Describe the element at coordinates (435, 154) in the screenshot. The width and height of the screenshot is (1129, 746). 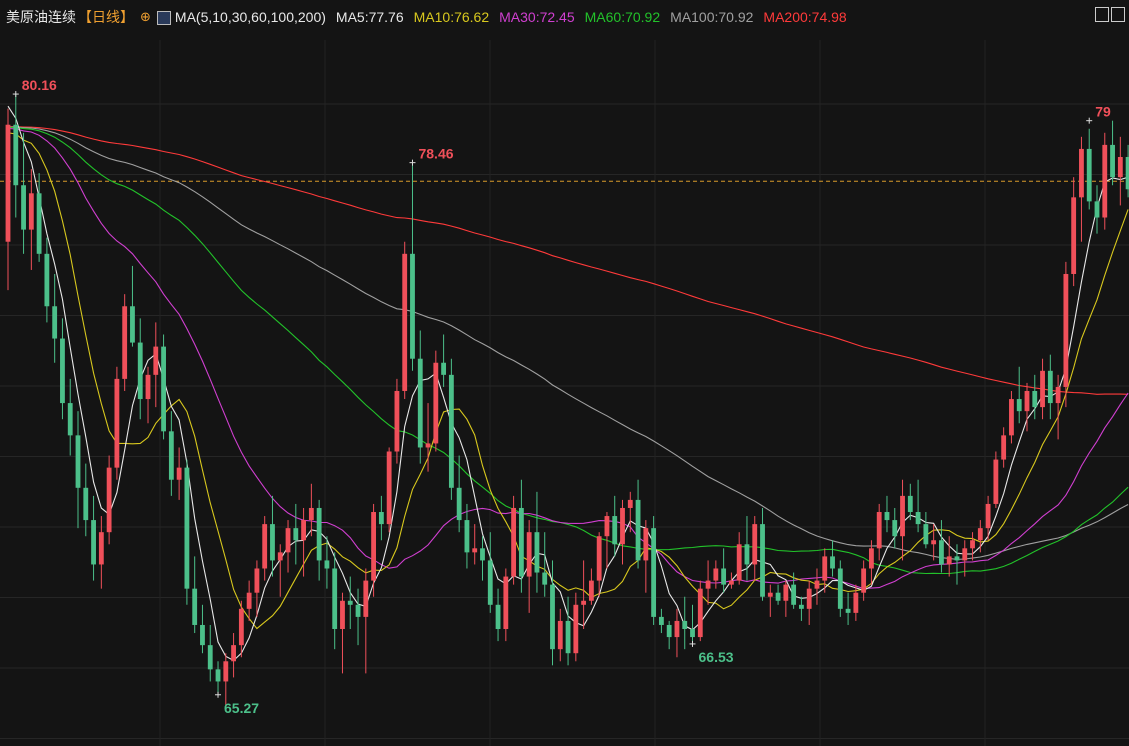
I see `extreme-price-label: 78.46` at that location.